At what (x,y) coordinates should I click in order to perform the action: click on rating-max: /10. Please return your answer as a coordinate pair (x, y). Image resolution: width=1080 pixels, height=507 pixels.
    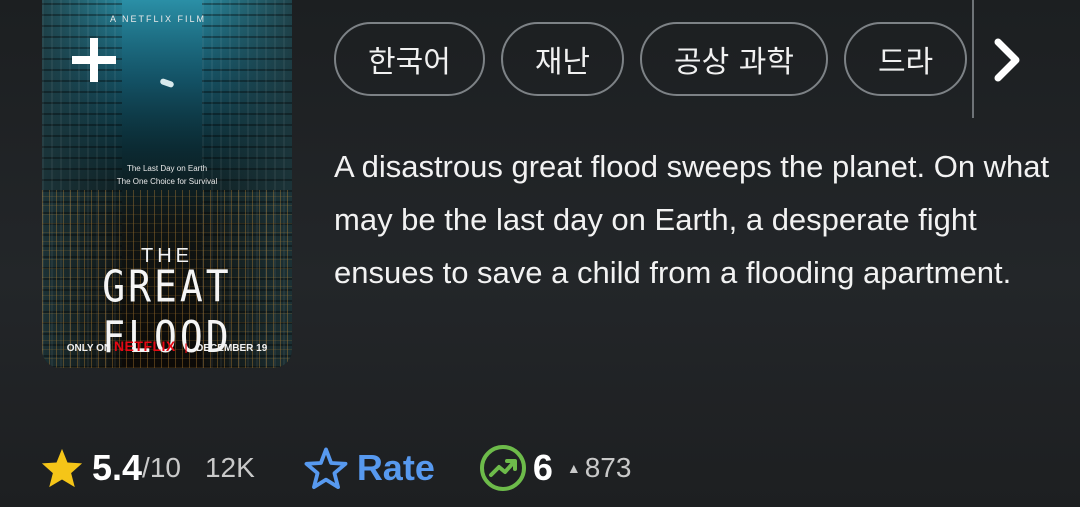
    Looking at the image, I should click on (161, 467).